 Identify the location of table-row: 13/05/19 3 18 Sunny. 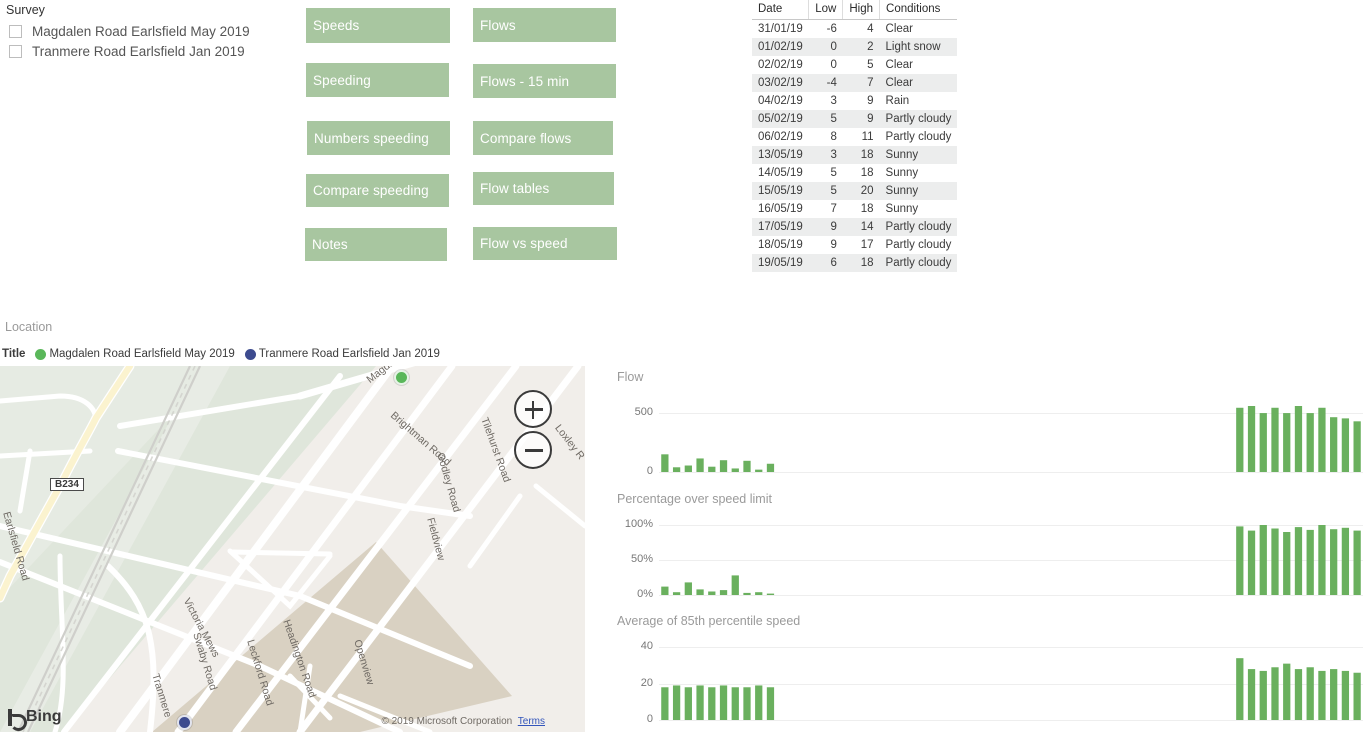
(855, 155).